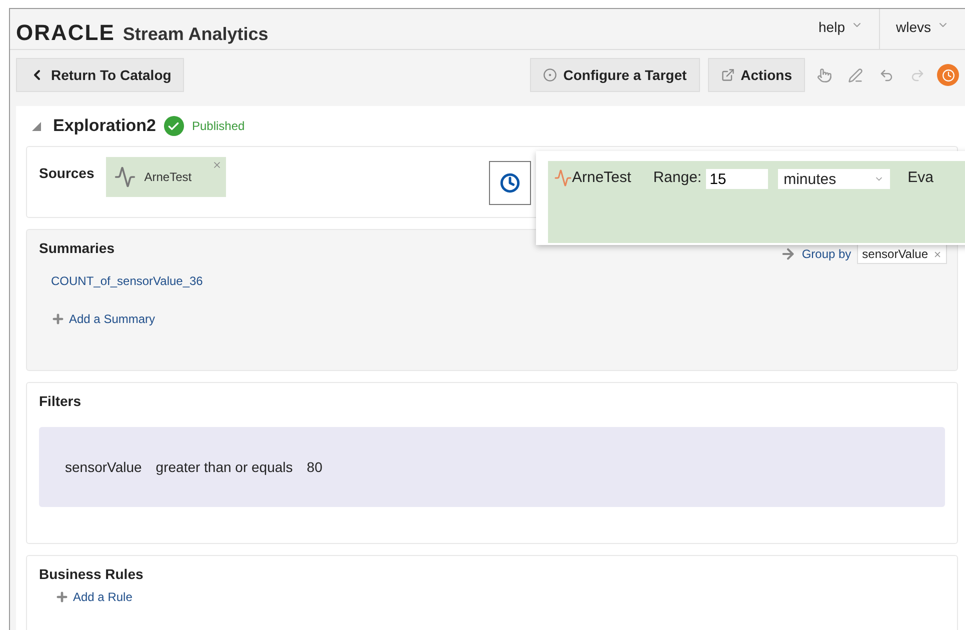  What do you see at coordinates (737, 179) in the screenshot?
I see `range-input: 15` at bounding box center [737, 179].